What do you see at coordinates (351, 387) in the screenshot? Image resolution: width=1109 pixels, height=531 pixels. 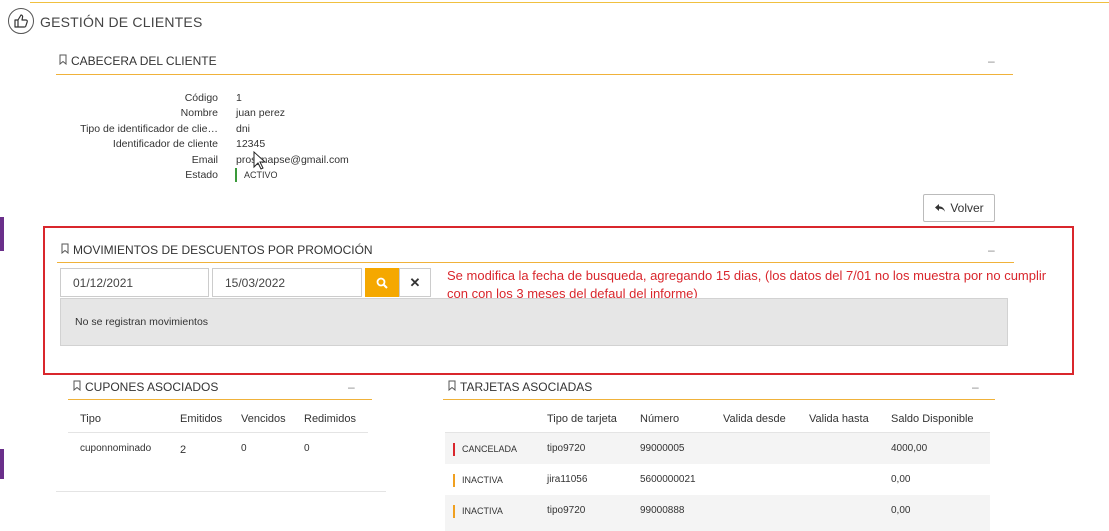 I see `cupones-collapse-button: –` at bounding box center [351, 387].